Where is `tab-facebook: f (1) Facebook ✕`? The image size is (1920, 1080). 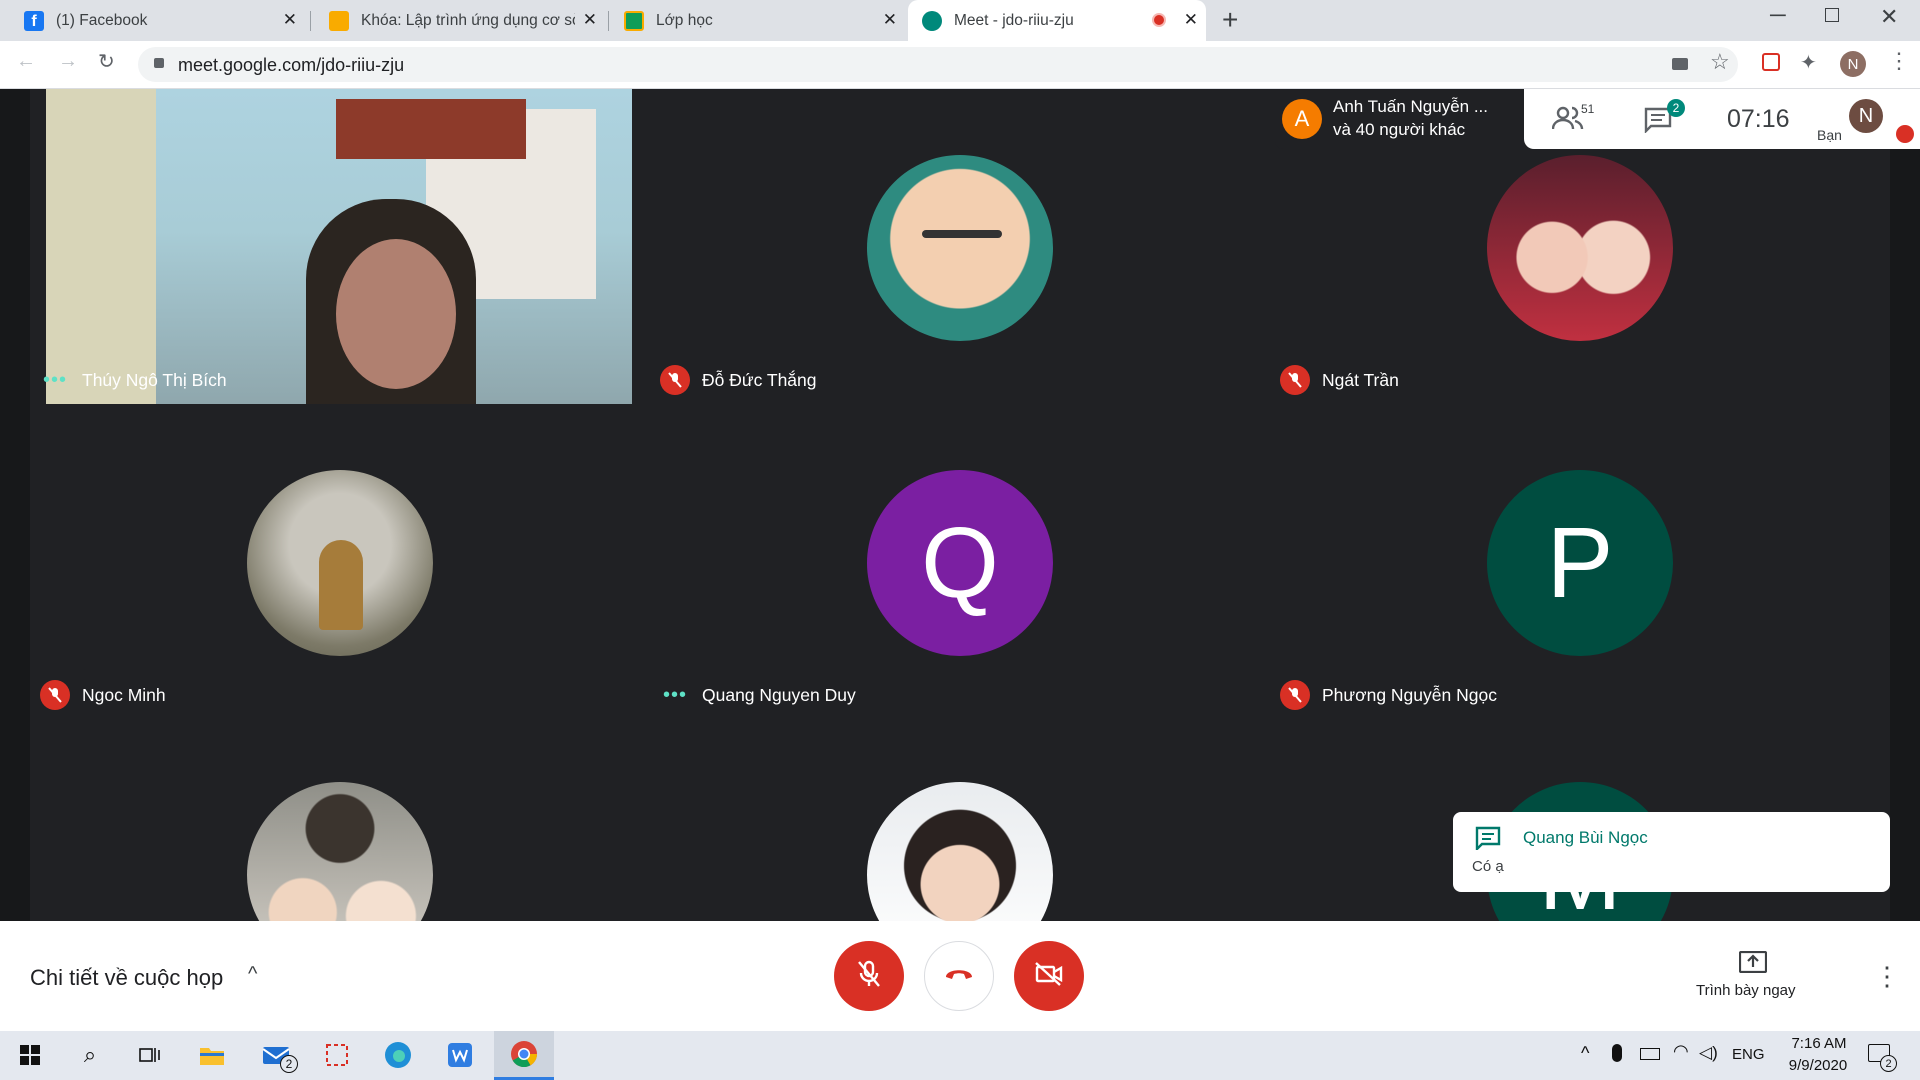 tab-facebook: f (1) Facebook ✕ is located at coordinates (152, 20).